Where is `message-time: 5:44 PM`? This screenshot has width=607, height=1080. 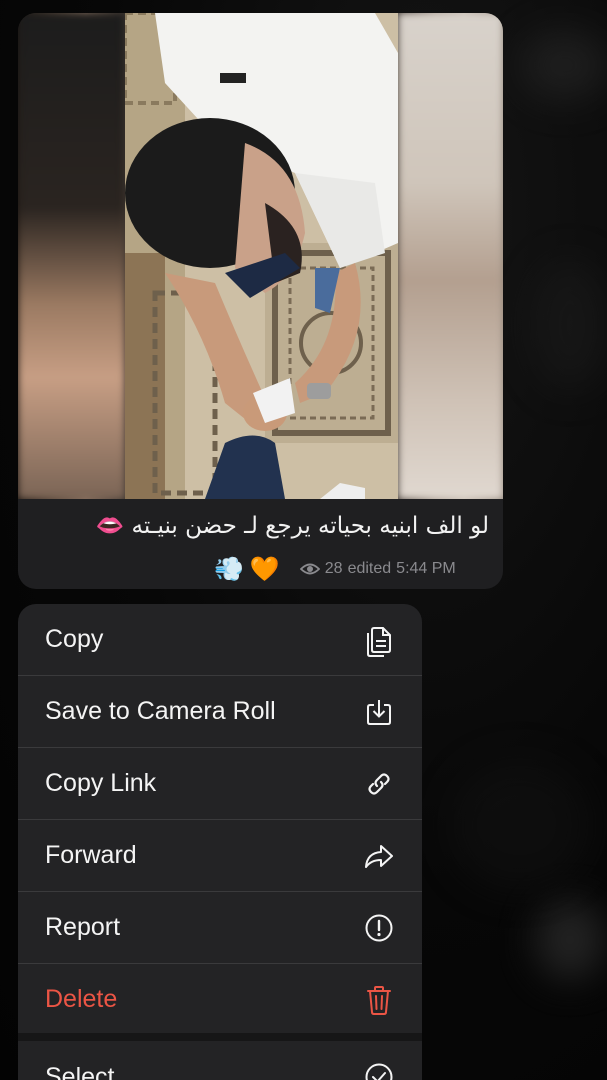
message-time: 5:44 PM is located at coordinates (426, 568).